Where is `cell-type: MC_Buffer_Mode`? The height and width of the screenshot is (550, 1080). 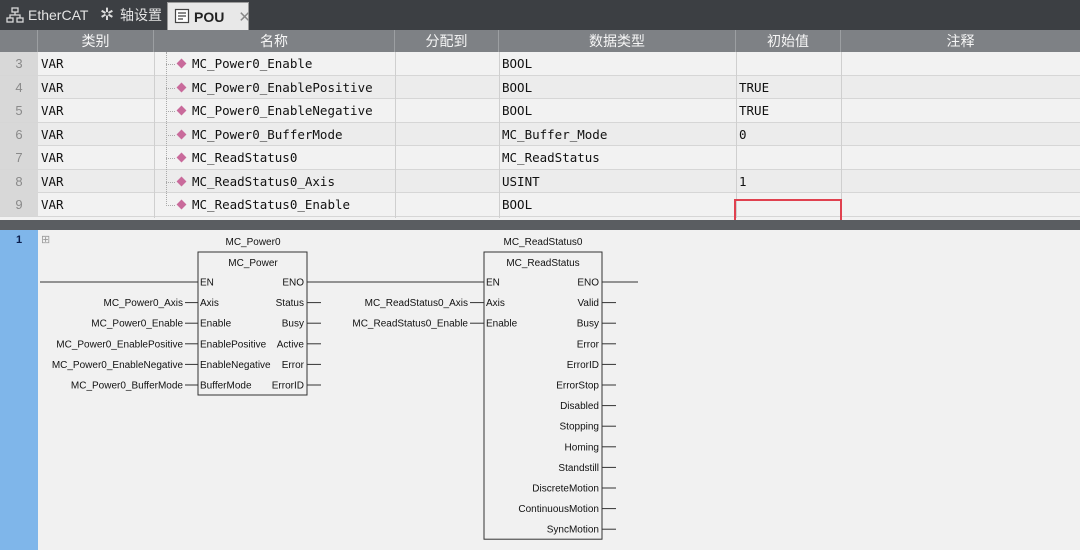
cell-type: MC_Buffer_Mode is located at coordinates (617, 134).